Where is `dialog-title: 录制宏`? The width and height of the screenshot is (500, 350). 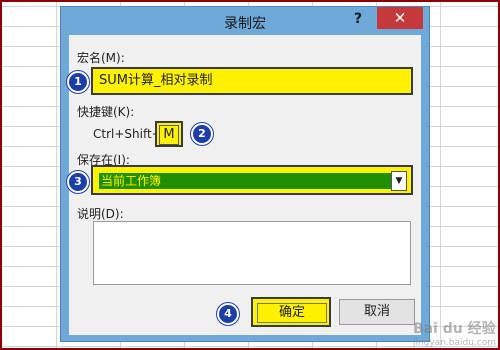 dialog-title: 录制宏 is located at coordinates (245, 24).